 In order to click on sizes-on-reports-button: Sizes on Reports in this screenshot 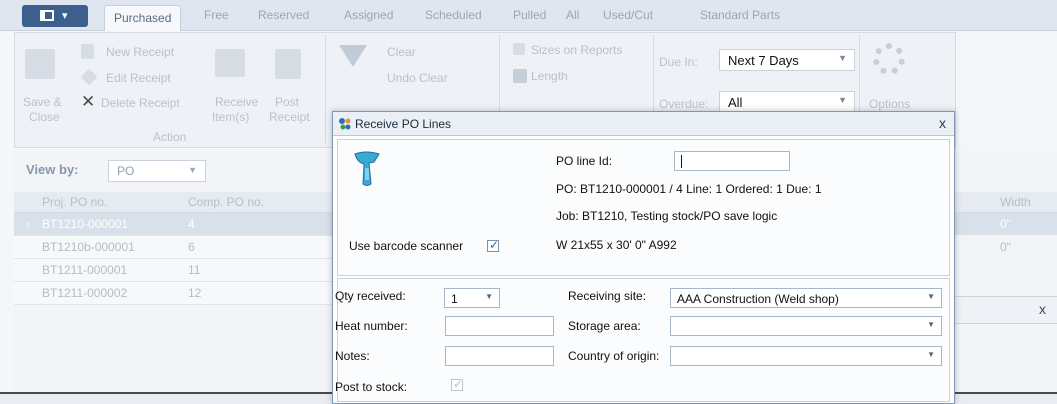, I will do `click(576, 50)`.